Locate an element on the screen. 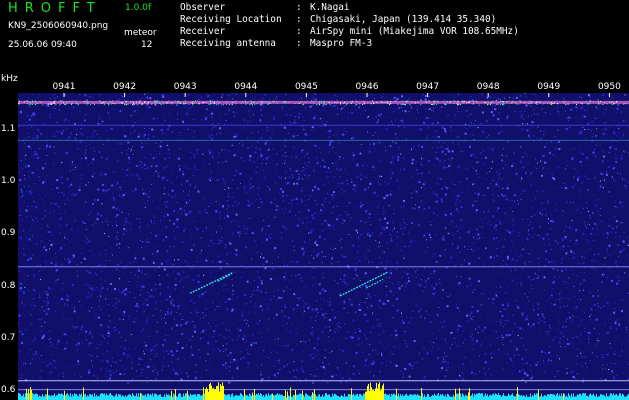 The width and height of the screenshot is (629, 400). x-tick-label: 0944 is located at coordinates (246, 87).